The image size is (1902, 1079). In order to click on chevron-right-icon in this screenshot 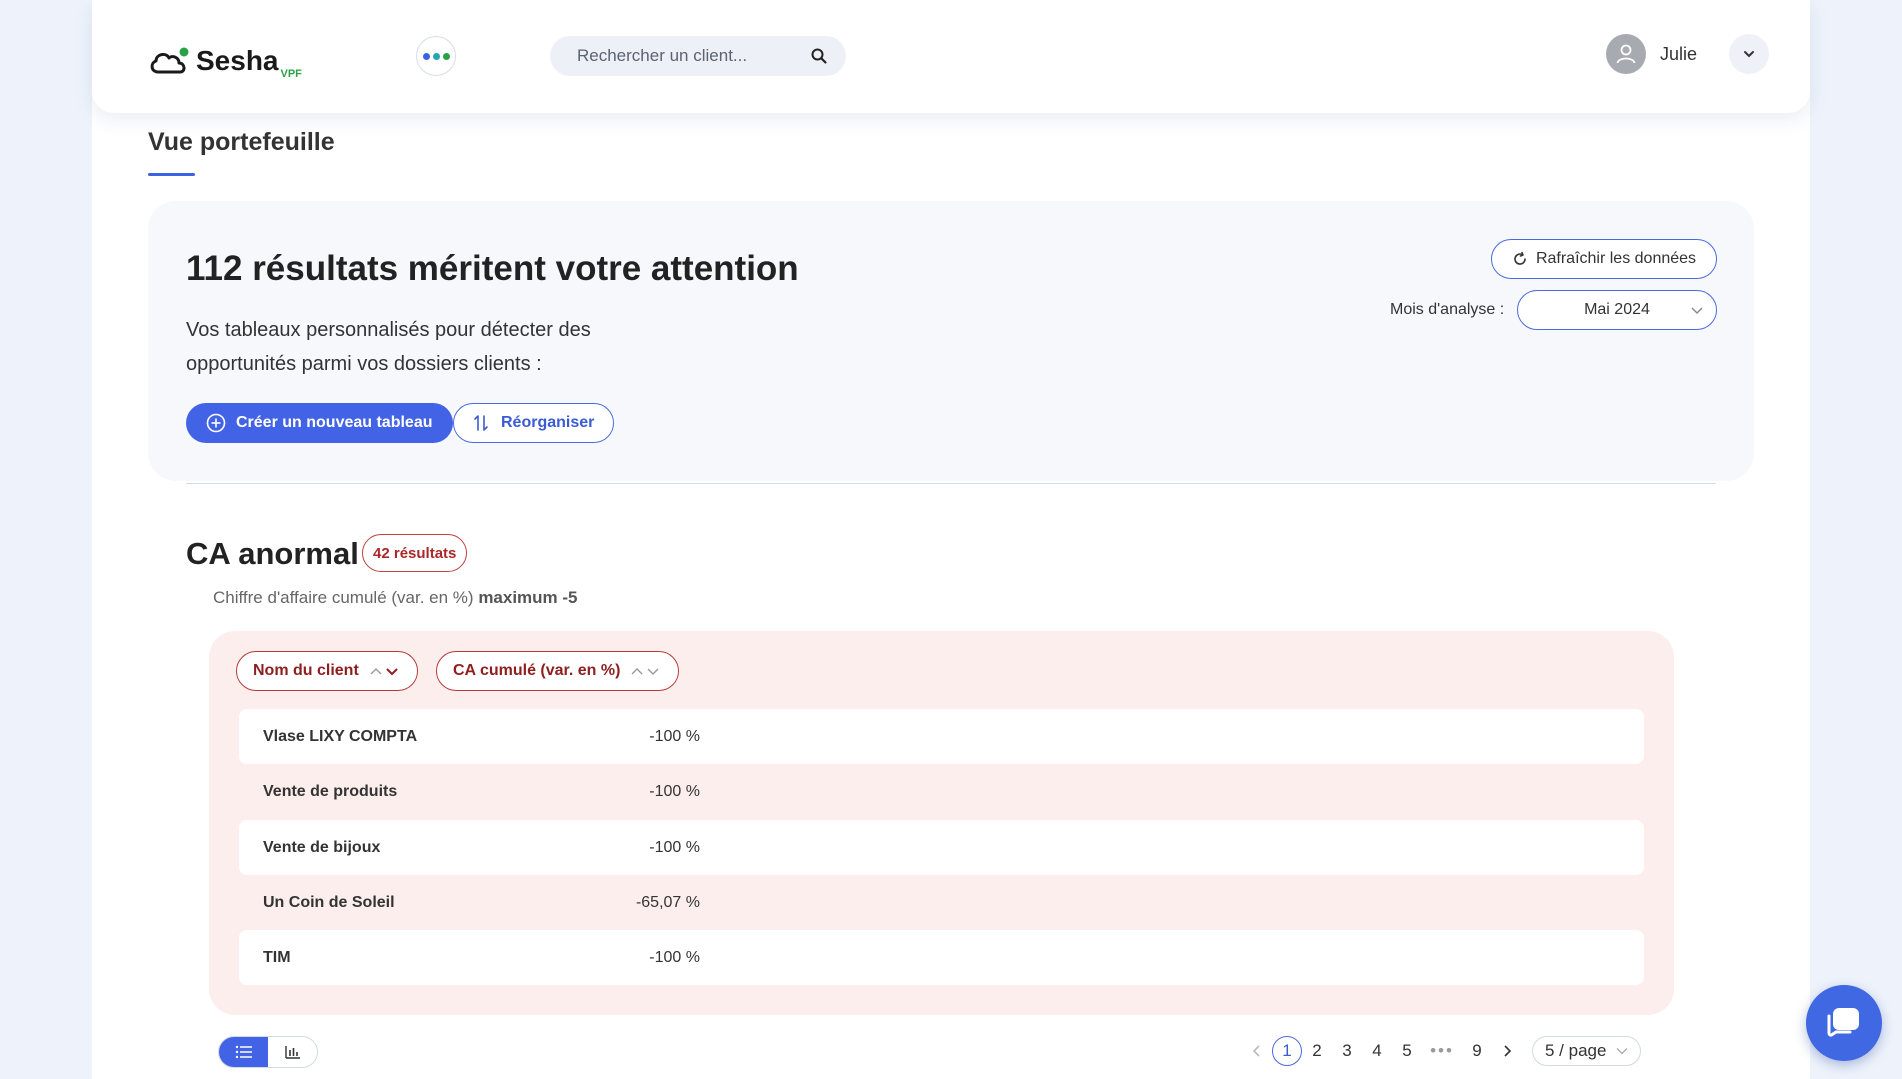, I will do `click(1508, 1051)`.